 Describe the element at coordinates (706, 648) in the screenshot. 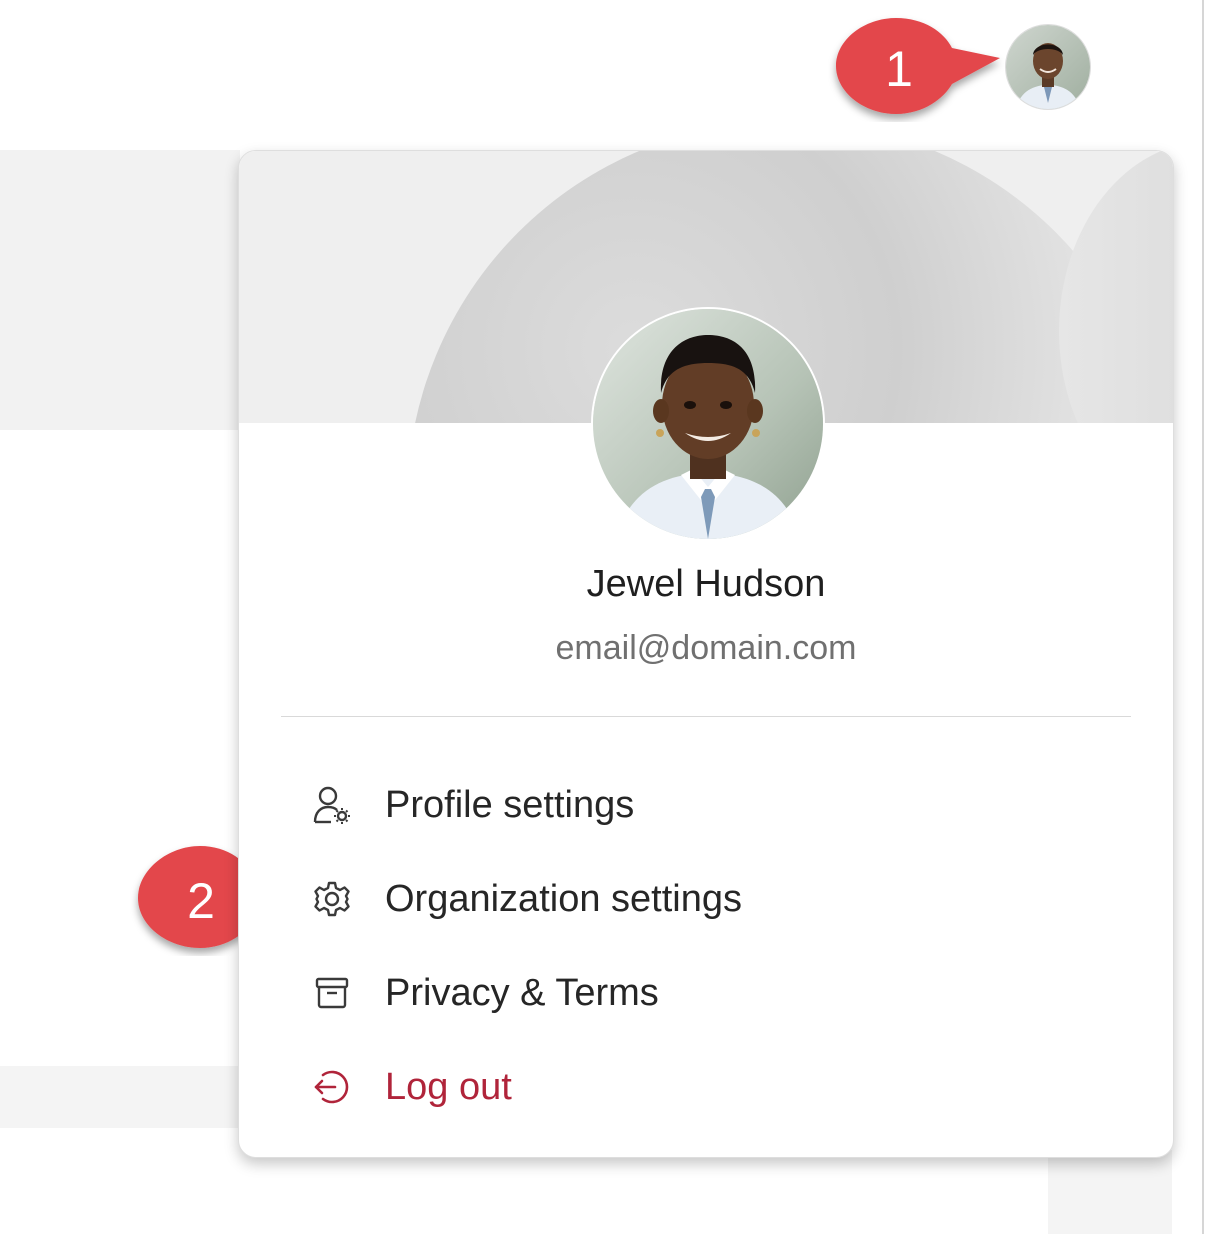

I see `user-email: email@domain.com` at that location.